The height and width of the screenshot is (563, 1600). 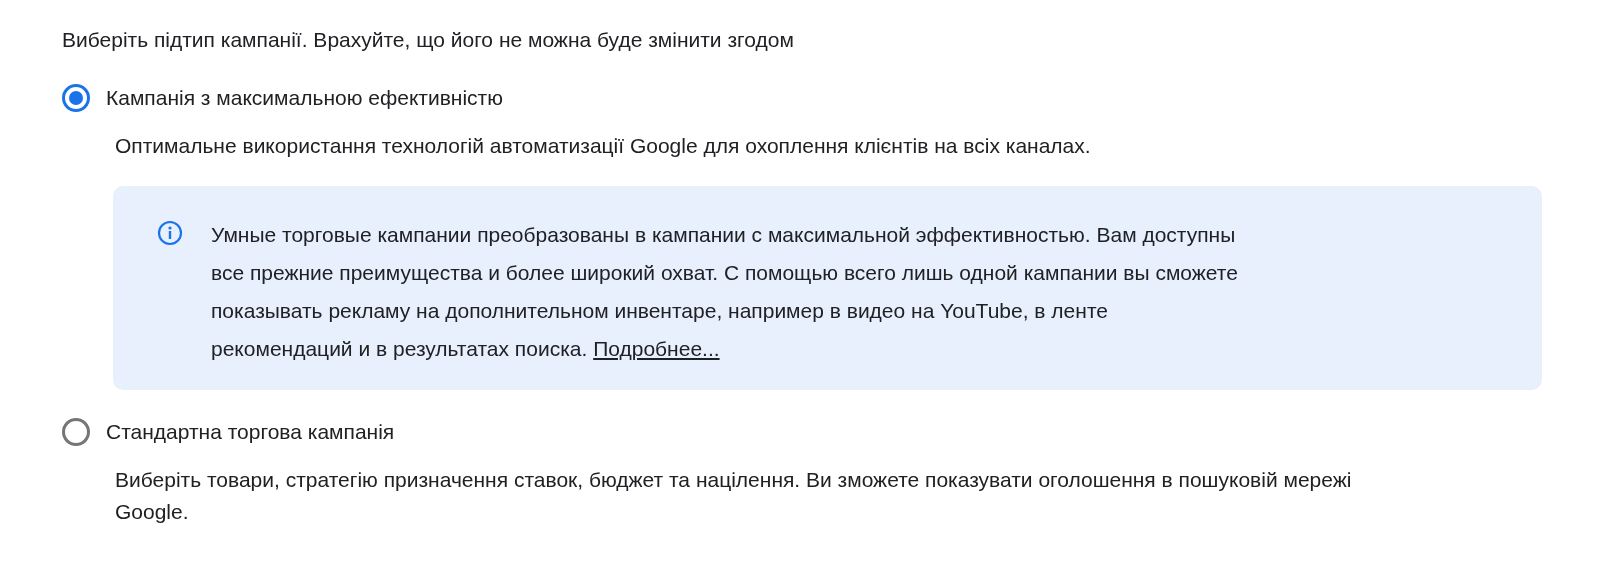 I want to click on option-description: Виберіть товари, стратегію призначення ставок, бюджет та націлення. Ви зможете показувати оголошення в пошуковій мережі Google., so click(x=734, y=496).